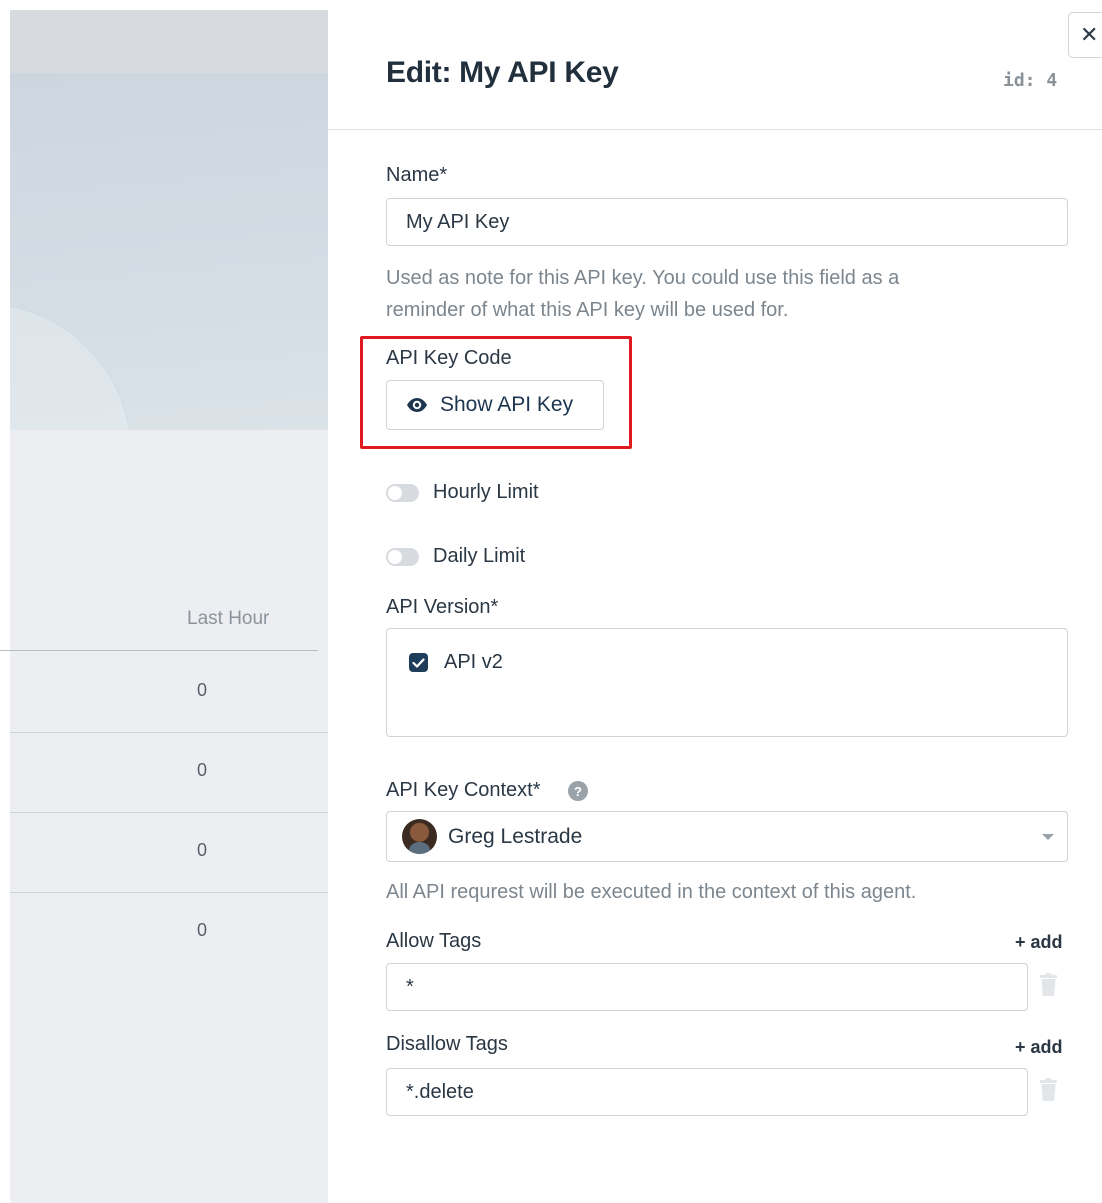 The height and width of the screenshot is (1203, 1102). What do you see at coordinates (417, 175) in the screenshot?
I see `name-label: Name*` at bounding box center [417, 175].